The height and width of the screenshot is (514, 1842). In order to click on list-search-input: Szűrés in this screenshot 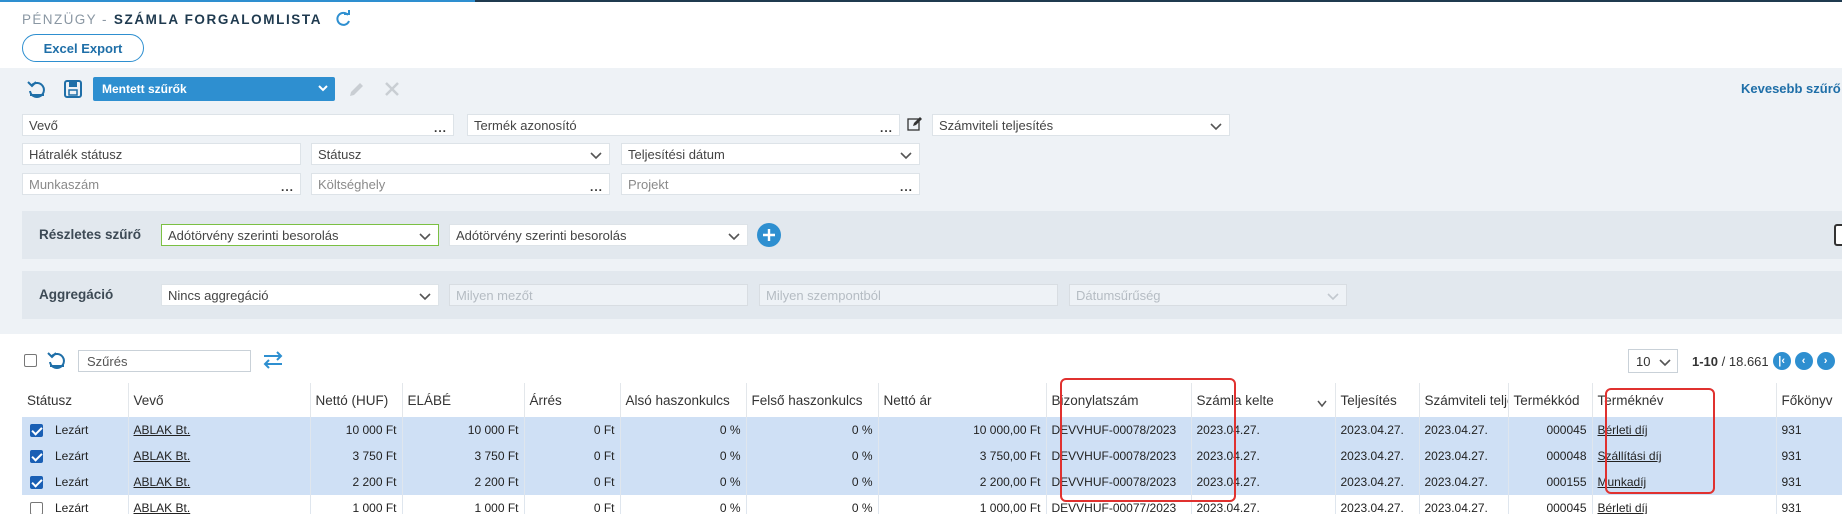, I will do `click(164, 361)`.